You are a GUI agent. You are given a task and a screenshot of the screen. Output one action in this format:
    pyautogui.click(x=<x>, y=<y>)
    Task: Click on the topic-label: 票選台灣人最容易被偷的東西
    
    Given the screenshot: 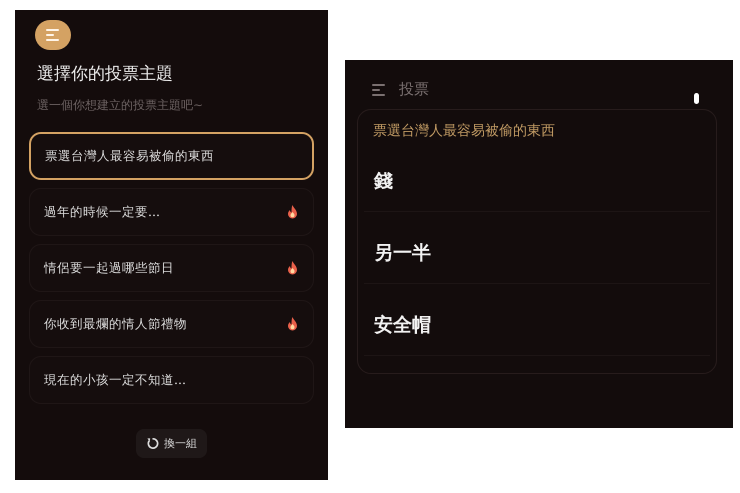 What is the action you would take?
    pyautogui.click(x=129, y=156)
    